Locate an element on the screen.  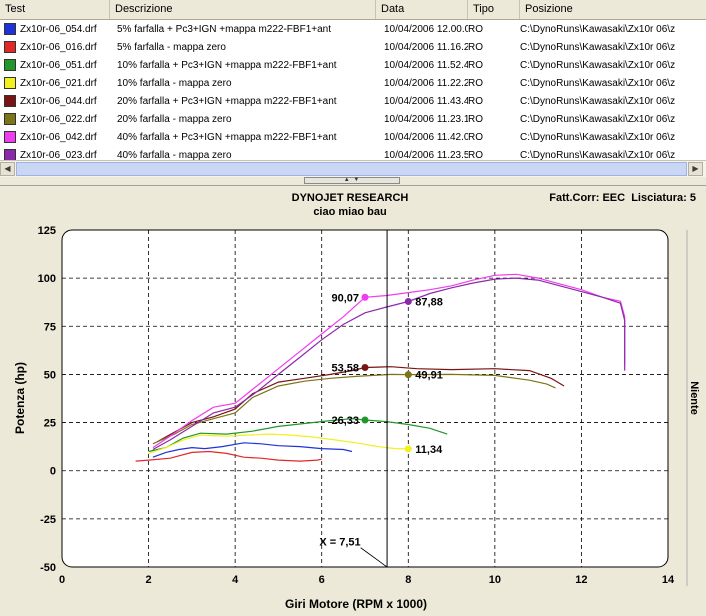
column-header-posizione: Posizione is located at coordinates (613, 9).